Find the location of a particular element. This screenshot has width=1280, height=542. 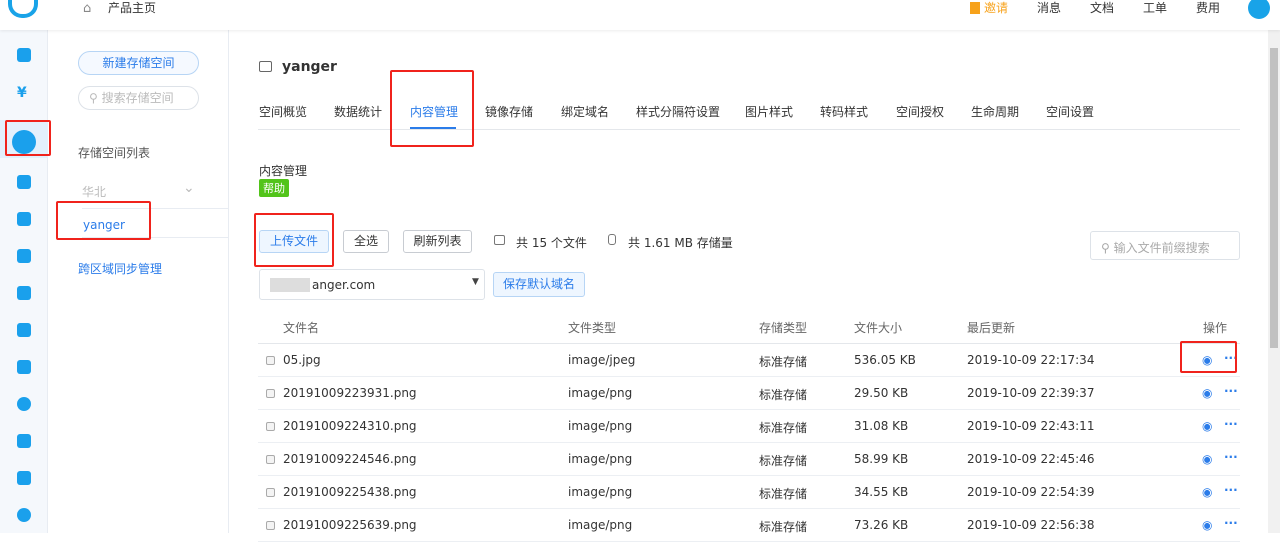

file-name: 20191009224546.png is located at coordinates (350, 459).